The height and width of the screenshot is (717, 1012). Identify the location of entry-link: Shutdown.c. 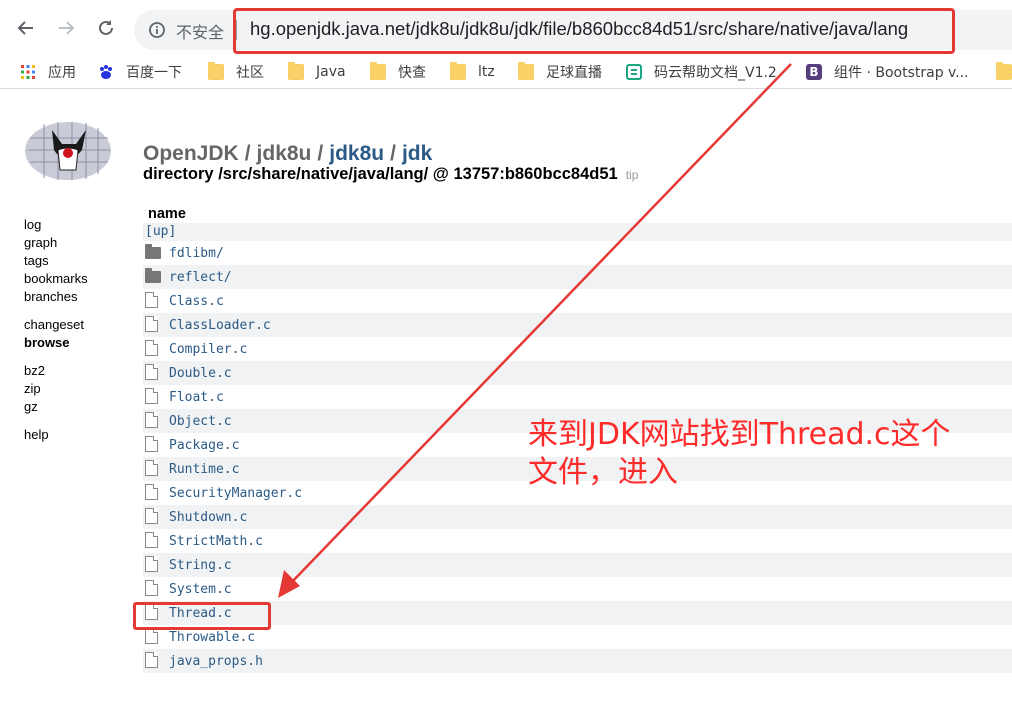
(208, 517).